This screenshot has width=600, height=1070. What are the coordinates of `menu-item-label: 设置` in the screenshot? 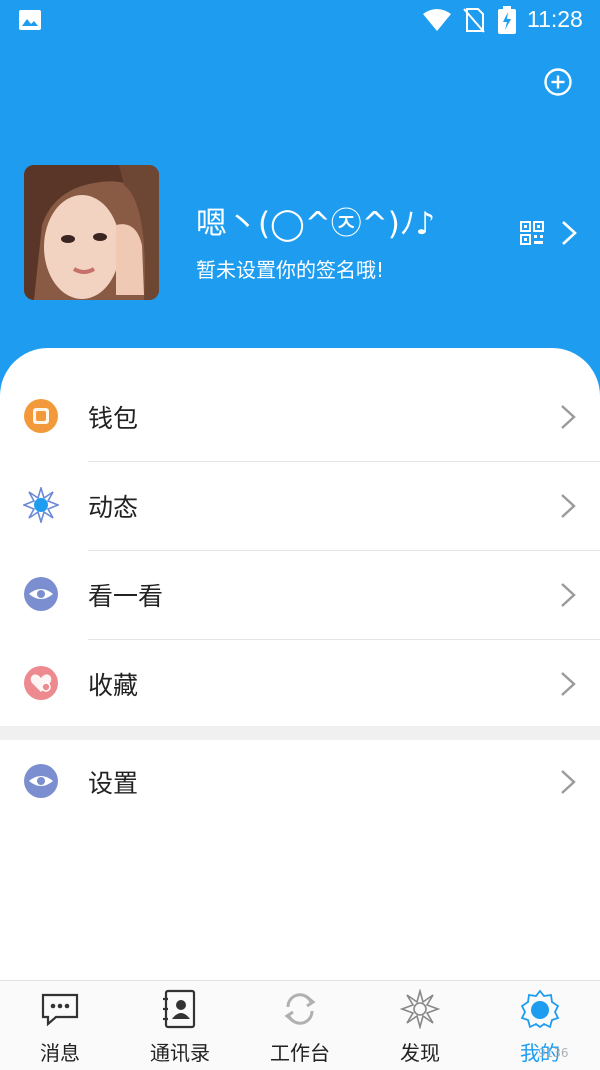 It's located at (113, 783).